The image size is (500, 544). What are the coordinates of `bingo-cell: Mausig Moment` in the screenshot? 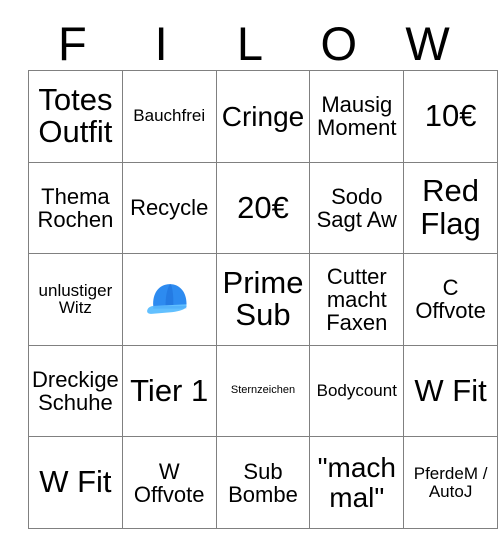 It's located at (357, 116).